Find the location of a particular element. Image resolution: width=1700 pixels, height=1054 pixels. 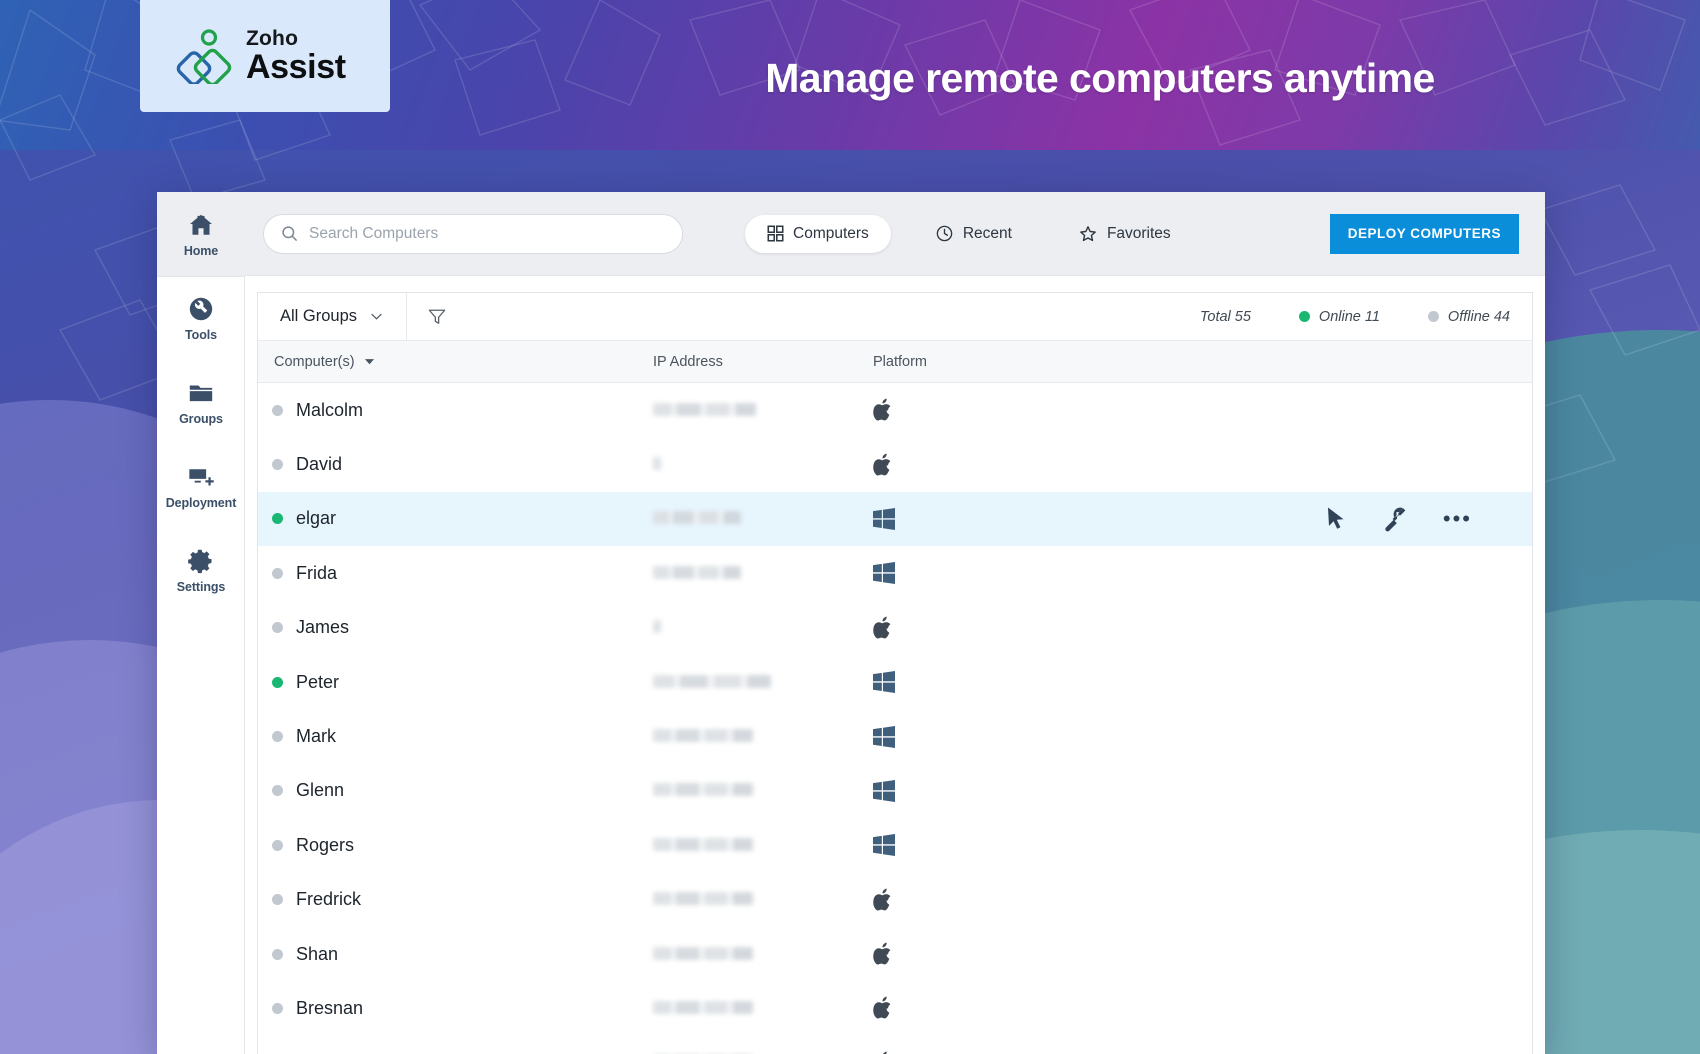

sidebar-item-home: Home is located at coordinates (201, 234).